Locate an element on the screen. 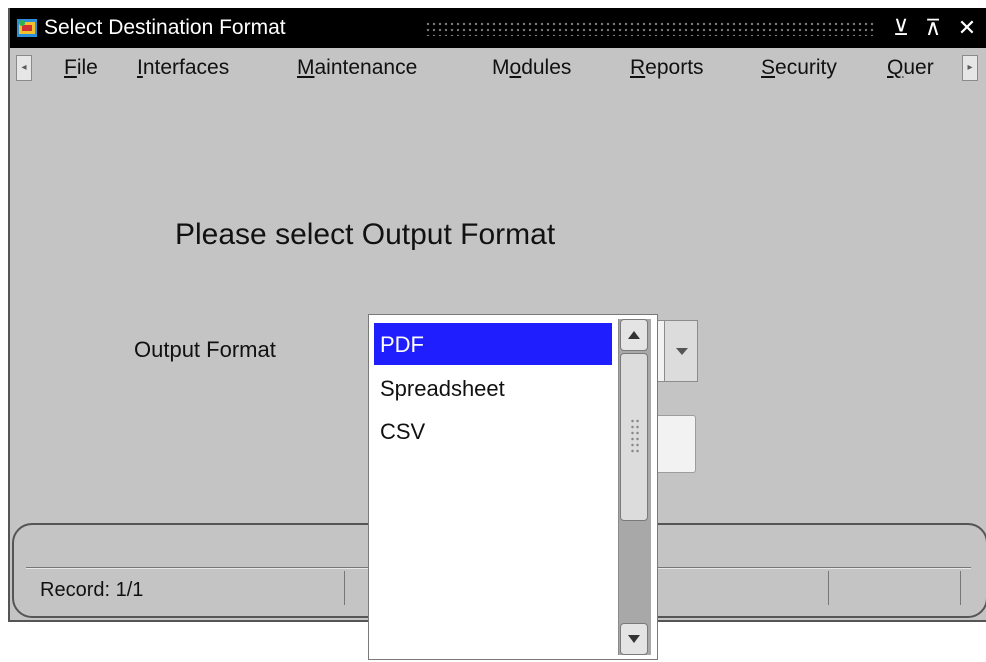 This screenshot has width=986, height=662. minimize-icon: ⊻ is located at coordinates (901, 28).